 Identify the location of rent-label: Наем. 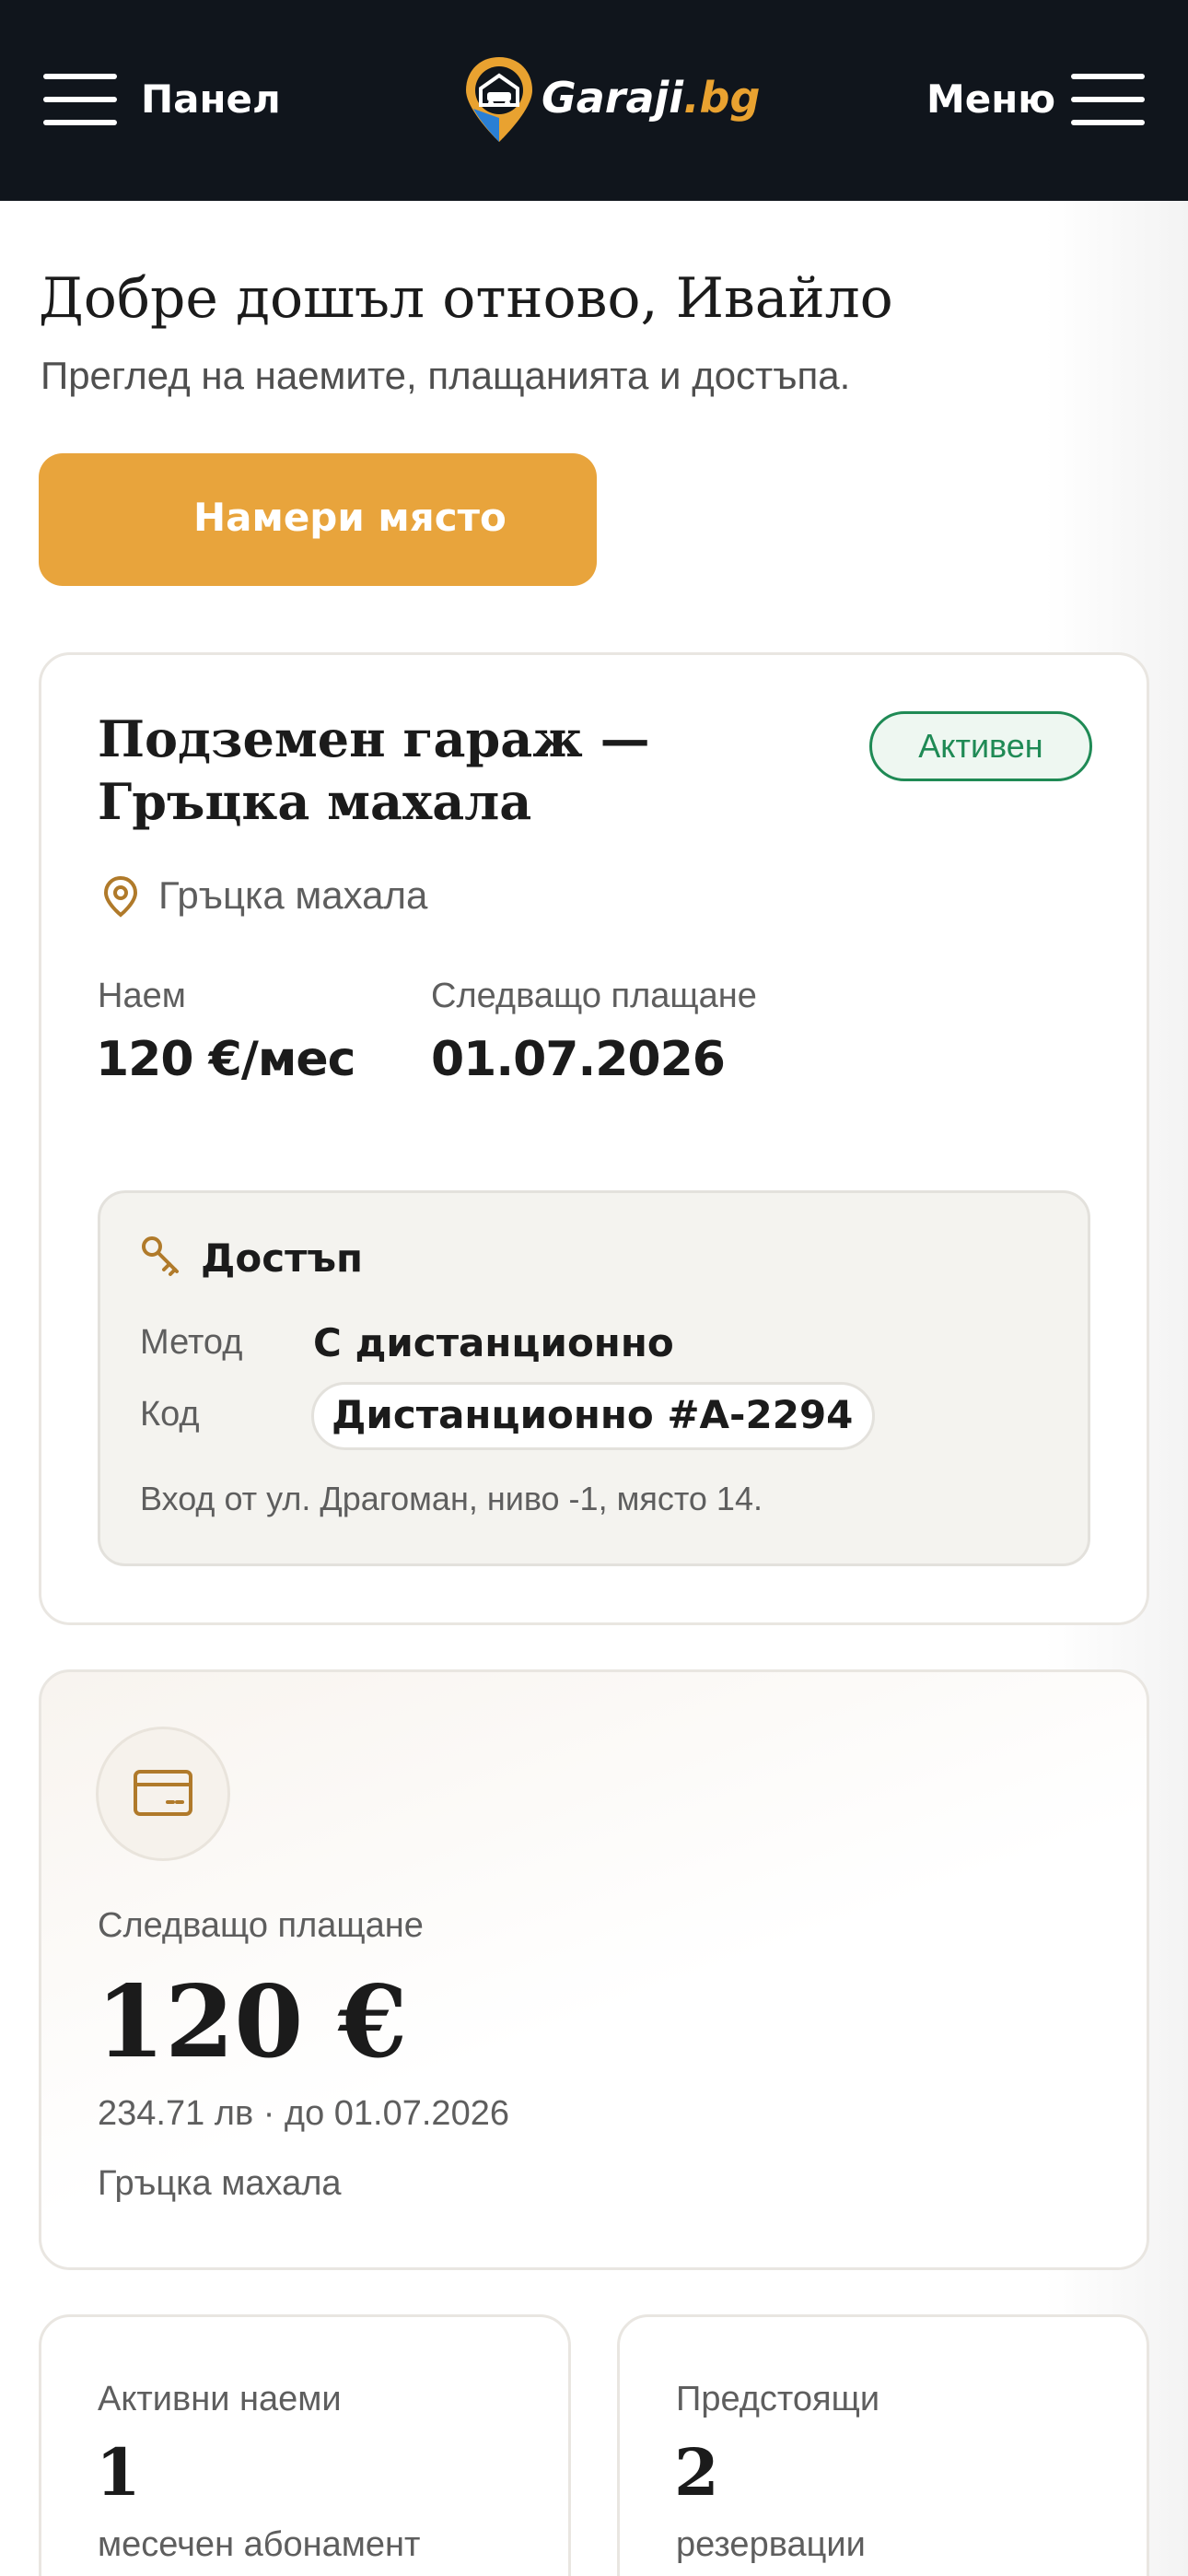
(142, 996).